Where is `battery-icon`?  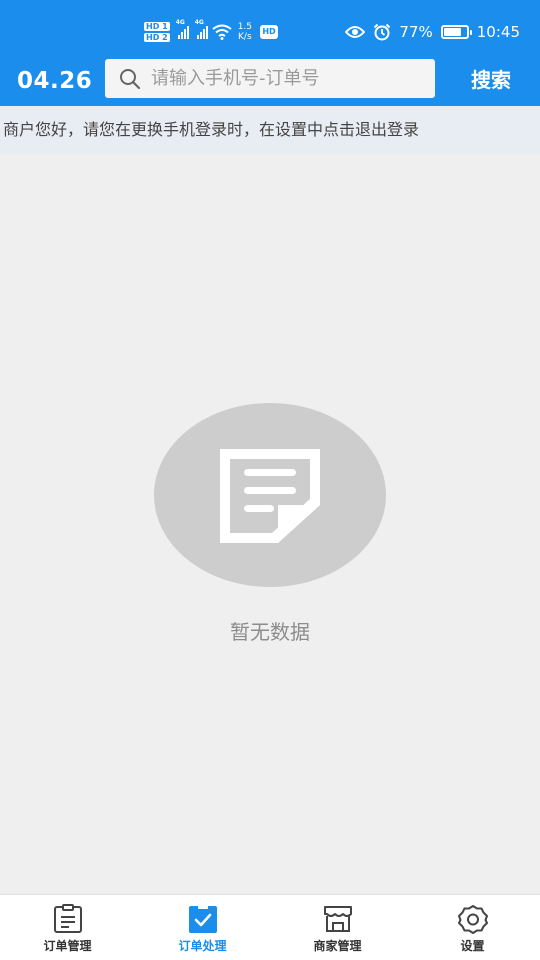
battery-icon is located at coordinates (456, 32).